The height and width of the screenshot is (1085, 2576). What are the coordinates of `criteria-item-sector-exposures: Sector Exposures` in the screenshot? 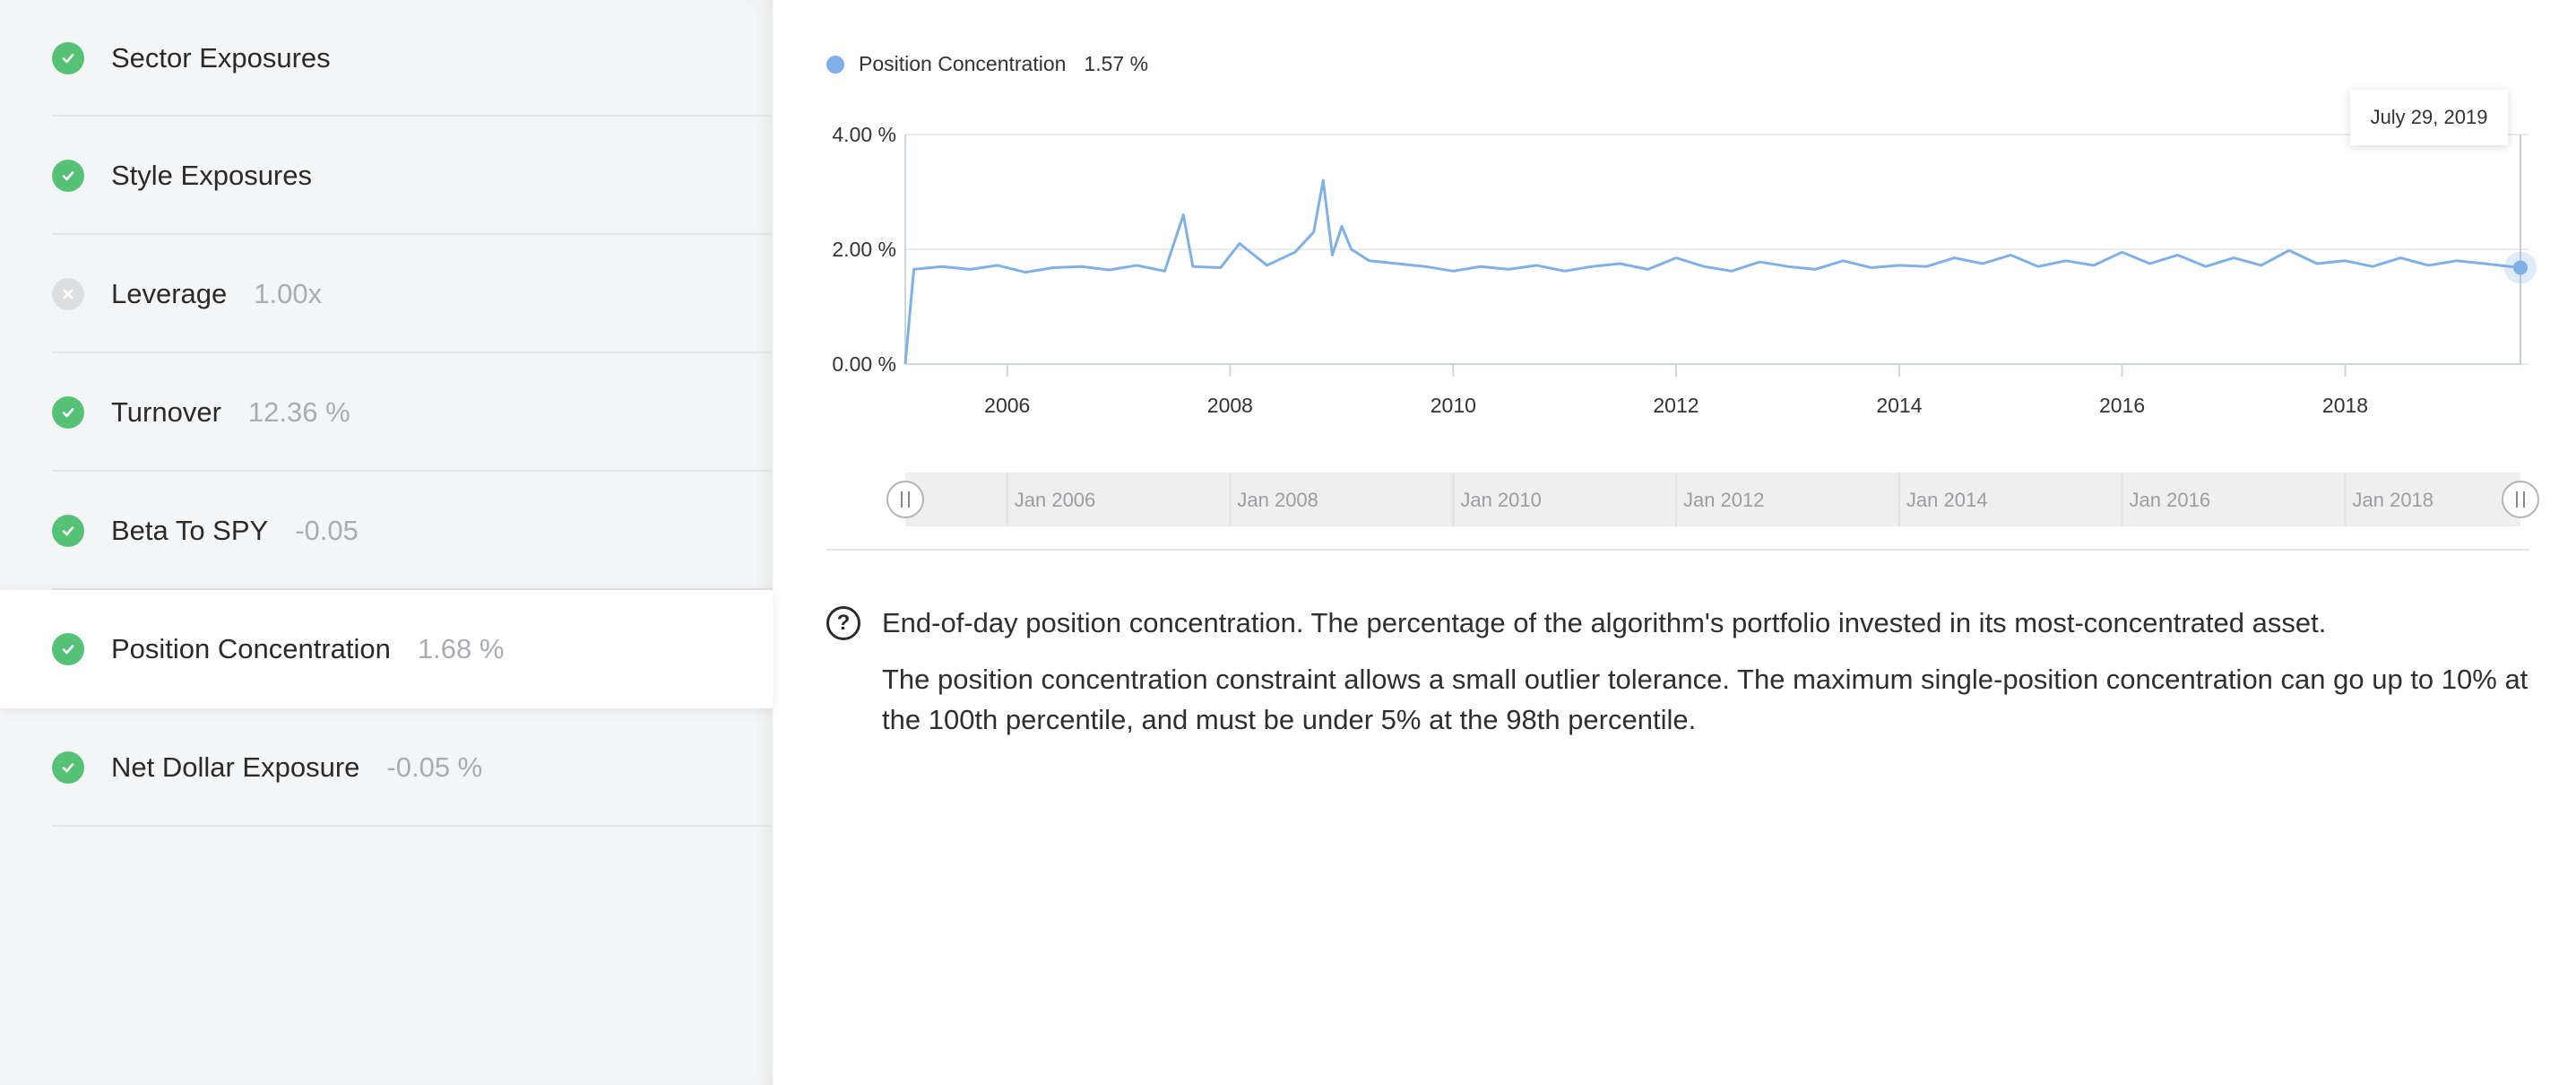 It's located at (386, 59).